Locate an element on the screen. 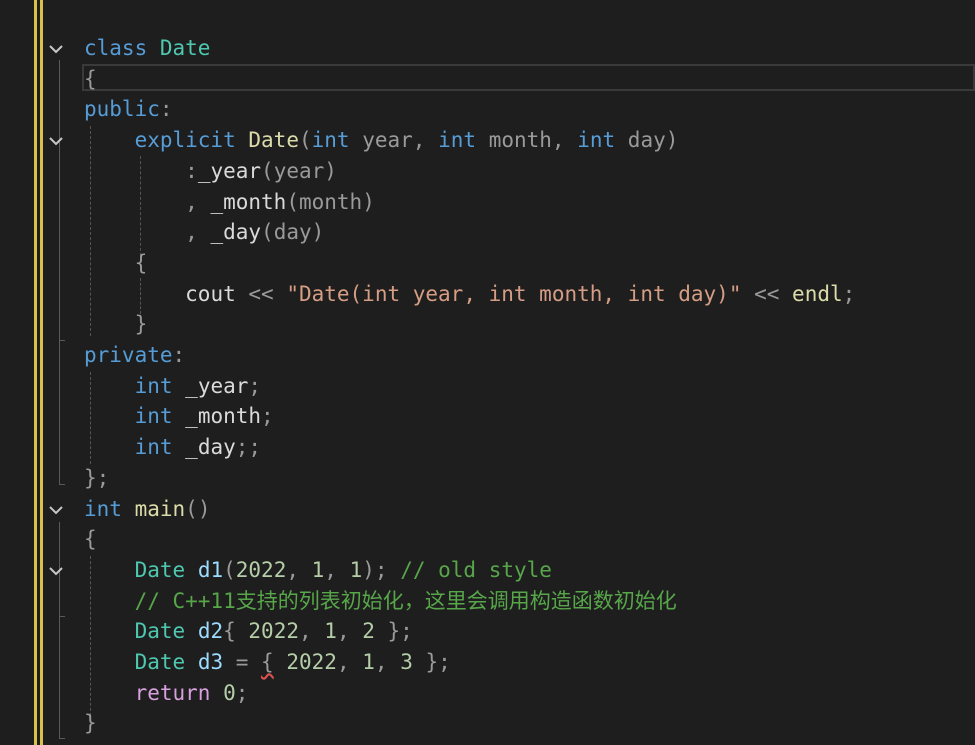 The height and width of the screenshot is (745, 975). code-token: private is located at coordinates (128, 355).